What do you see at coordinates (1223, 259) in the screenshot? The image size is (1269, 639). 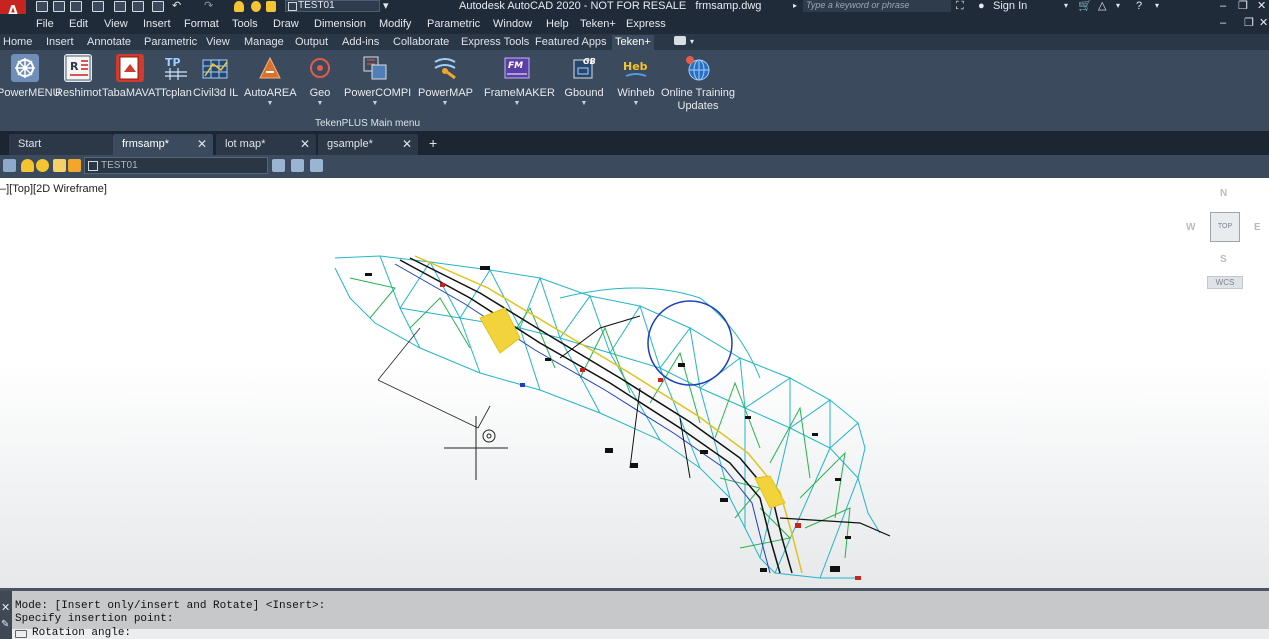 I see `viewcube-south: S` at bounding box center [1223, 259].